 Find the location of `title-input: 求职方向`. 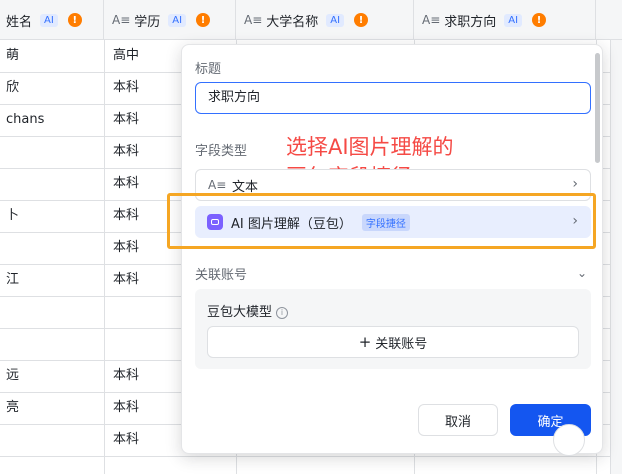

title-input: 求职方向 is located at coordinates (393, 98).